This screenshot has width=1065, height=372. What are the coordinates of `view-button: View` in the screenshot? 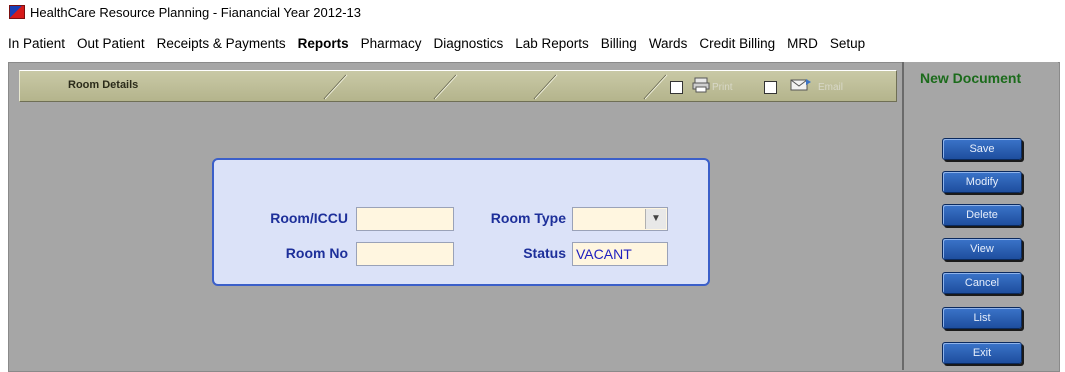 It's located at (982, 249).